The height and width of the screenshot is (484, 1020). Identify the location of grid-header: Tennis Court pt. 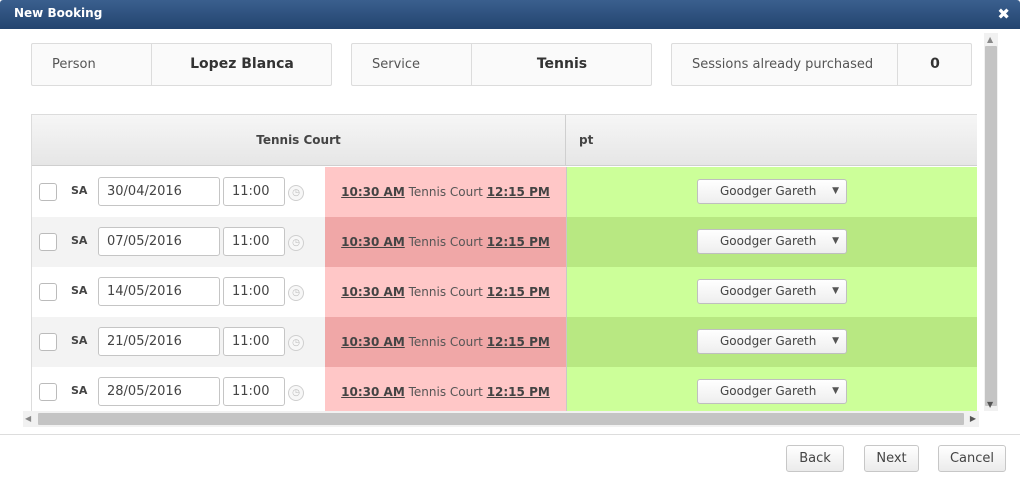
(504, 140).